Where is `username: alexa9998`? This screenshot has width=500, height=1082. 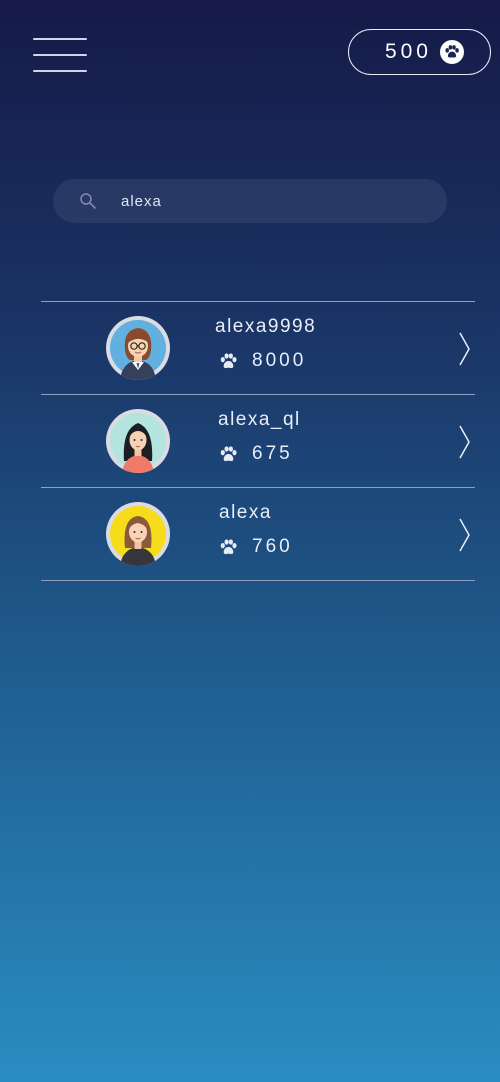 username: alexa9998 is located at coordinates (266, 326).